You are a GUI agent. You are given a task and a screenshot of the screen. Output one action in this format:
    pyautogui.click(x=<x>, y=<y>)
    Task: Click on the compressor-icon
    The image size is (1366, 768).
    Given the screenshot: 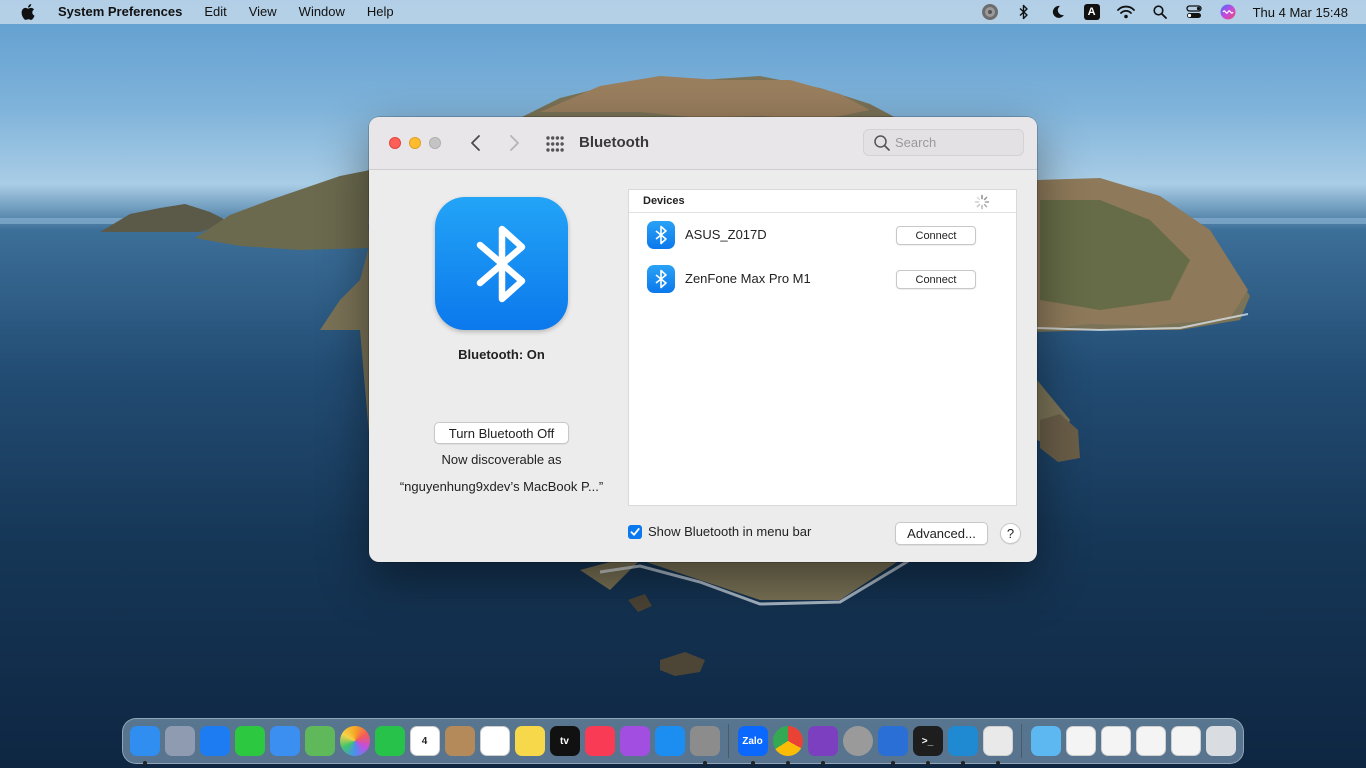 What is the action you would take?
    pyautogui.click(x=857, y=741)
    